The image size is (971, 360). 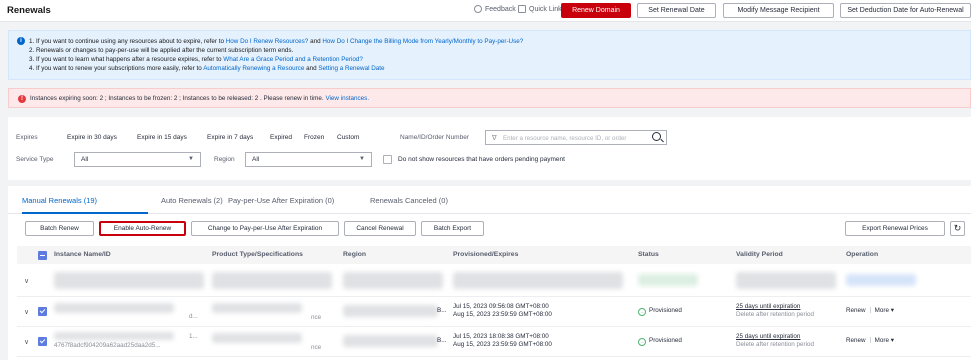 What do you see at coordinates (308, 159) in the screenshot?
I see `region-select: All ▼` at bounding box center [308, 159].